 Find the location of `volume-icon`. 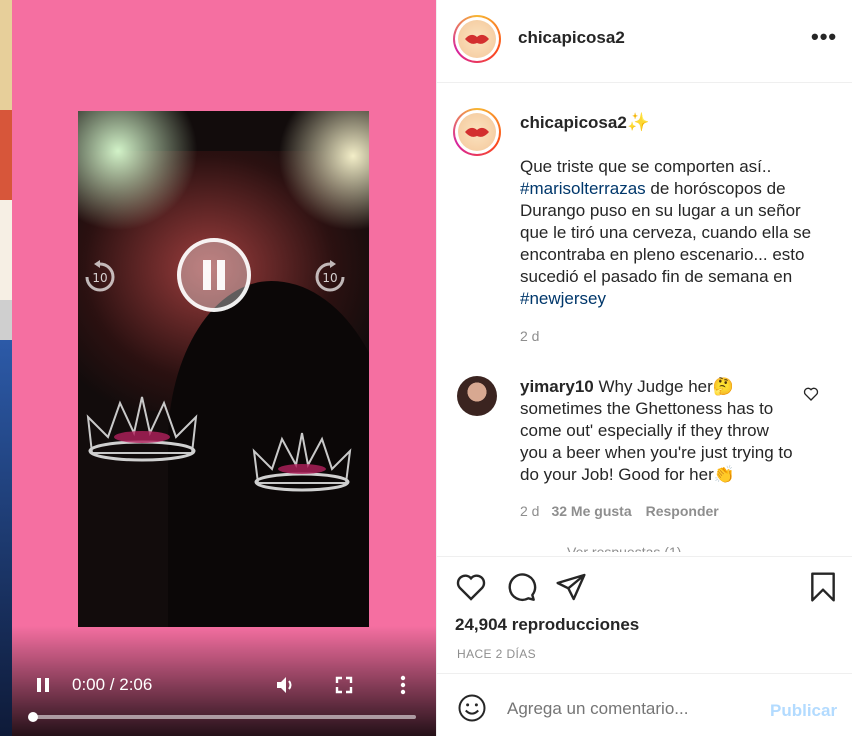

volume-icon is located at coordinates (284, 685).